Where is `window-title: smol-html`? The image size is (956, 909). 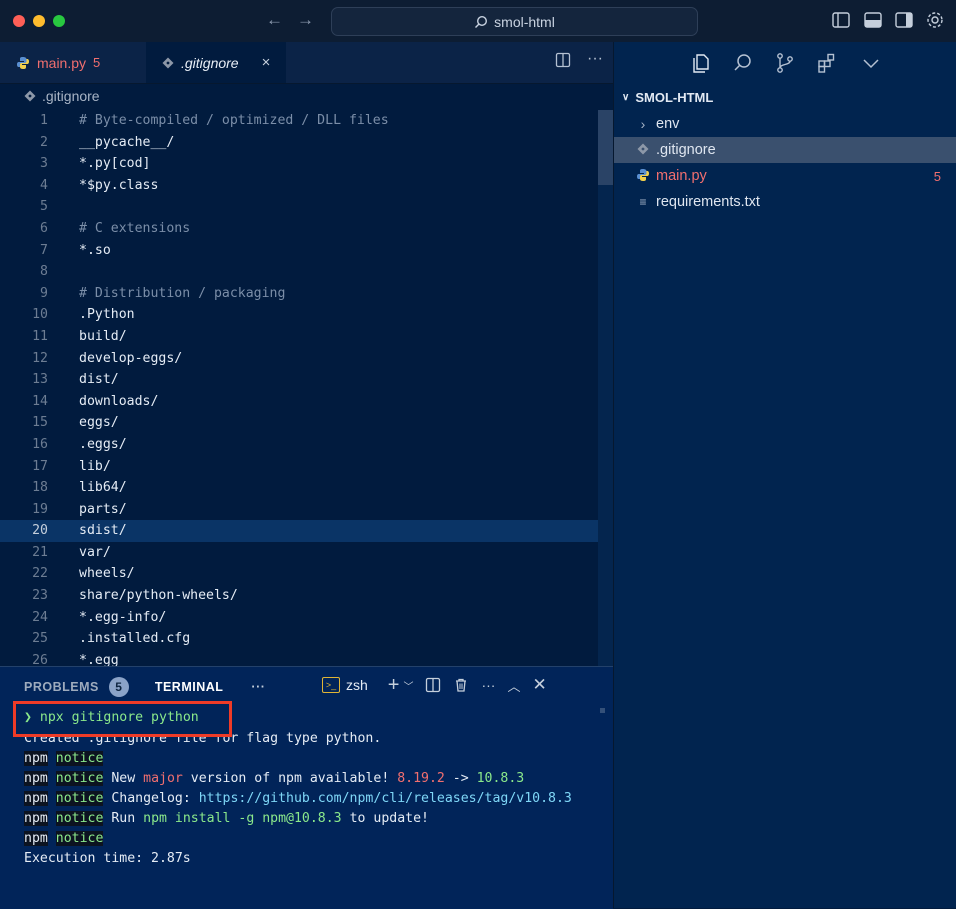
window-title: smol-html is located at coordinates (524, 21).